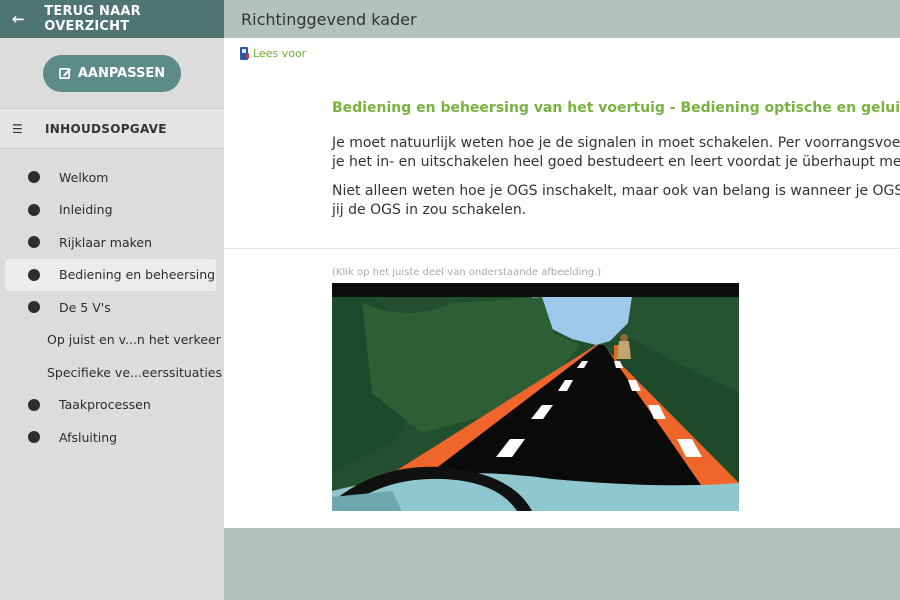  Describe the element at coordinates (106, 242) in the screenshot. I see `toc-item-label: Rijklaar maken` at that location.